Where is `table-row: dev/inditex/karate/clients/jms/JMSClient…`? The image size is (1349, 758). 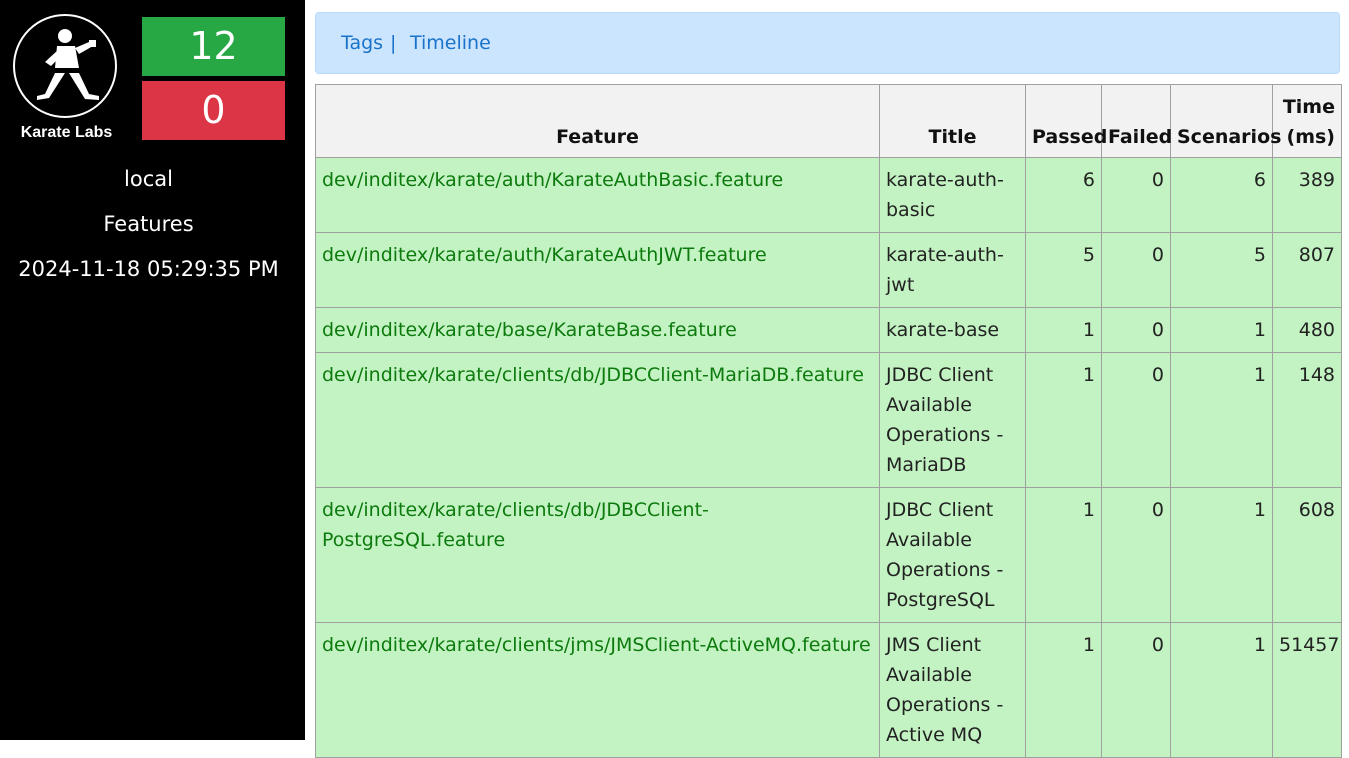 table-row: dev/inditex/karate/clients/jms/JMSClient… is located at coordinates (828, 690).